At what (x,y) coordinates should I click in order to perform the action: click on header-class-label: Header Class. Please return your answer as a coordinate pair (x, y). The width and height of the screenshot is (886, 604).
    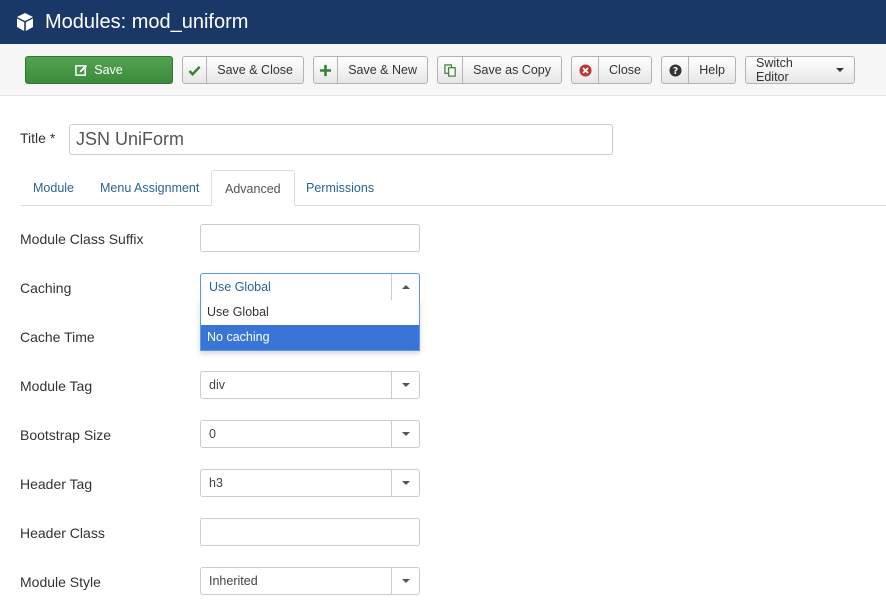
    Looking at the image, I should click on (62, 533).